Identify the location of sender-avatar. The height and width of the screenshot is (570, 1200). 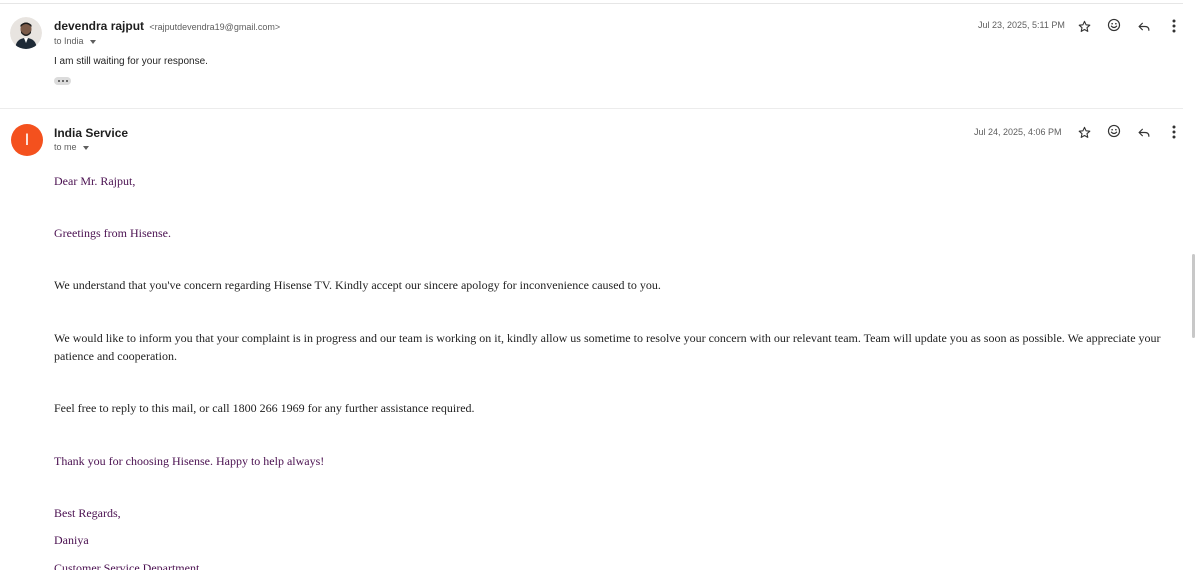
(26, 33).